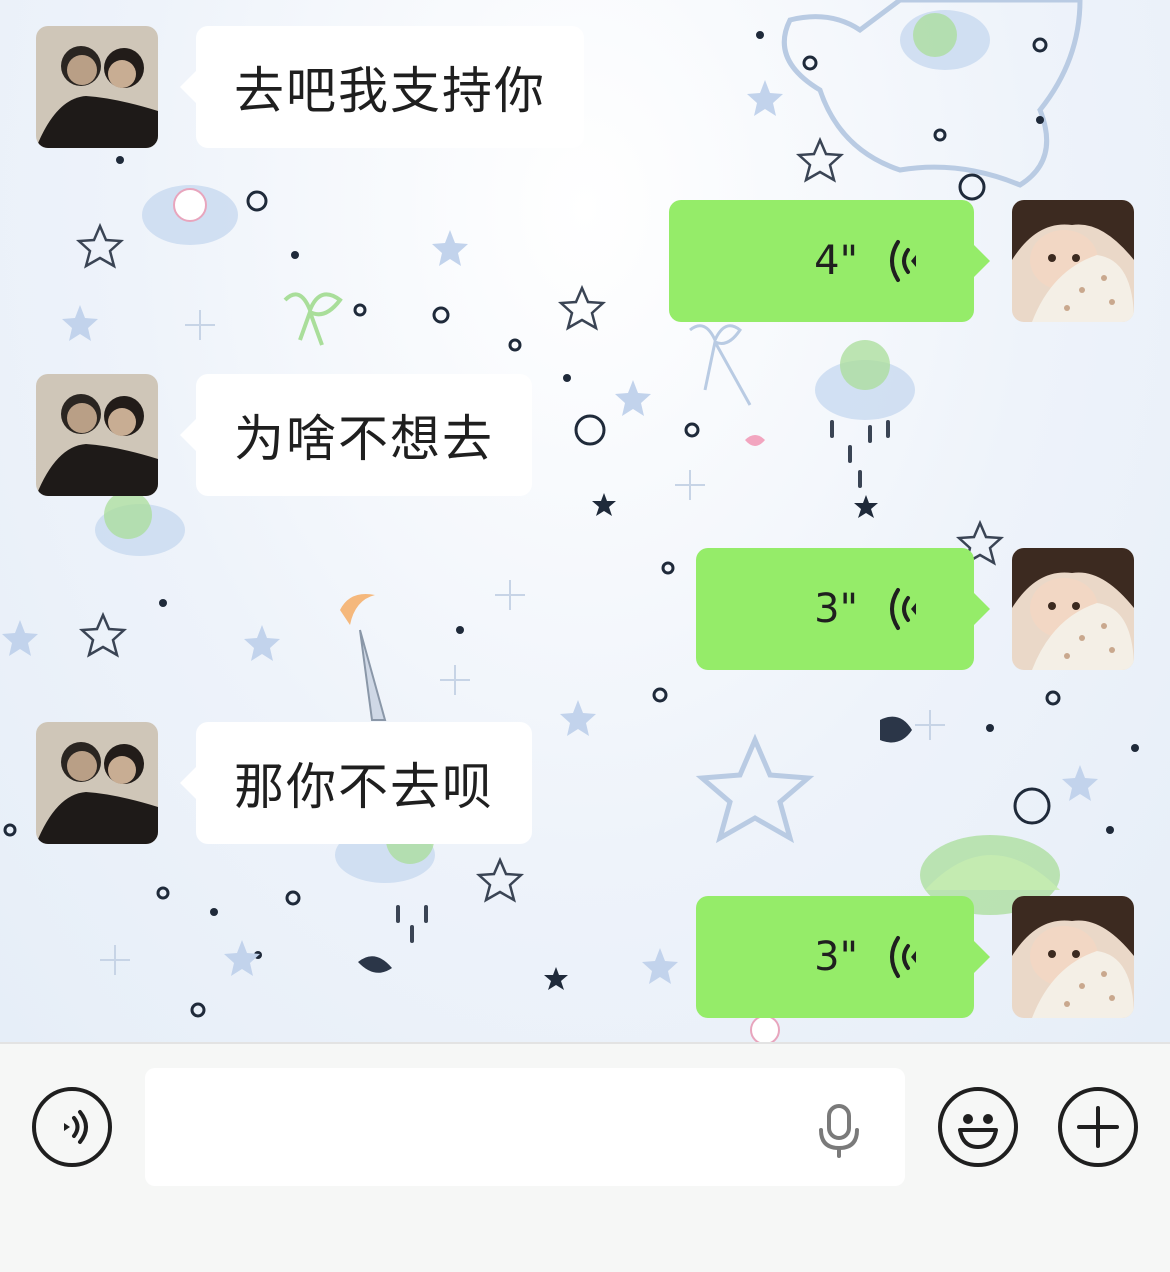 Image resolution: width=1170 pixels, height=1272 pixels. I want to click on voice-mode-icon, so click(76, 1127).